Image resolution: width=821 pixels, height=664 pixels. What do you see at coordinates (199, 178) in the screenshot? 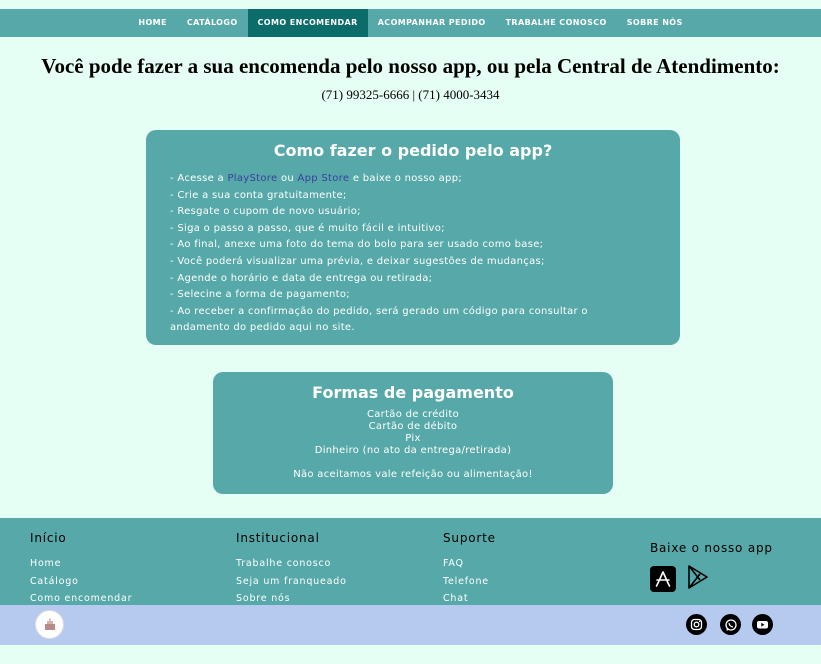
I see `step1-prefix: - Acesse a` at bounding box center [199, 178].